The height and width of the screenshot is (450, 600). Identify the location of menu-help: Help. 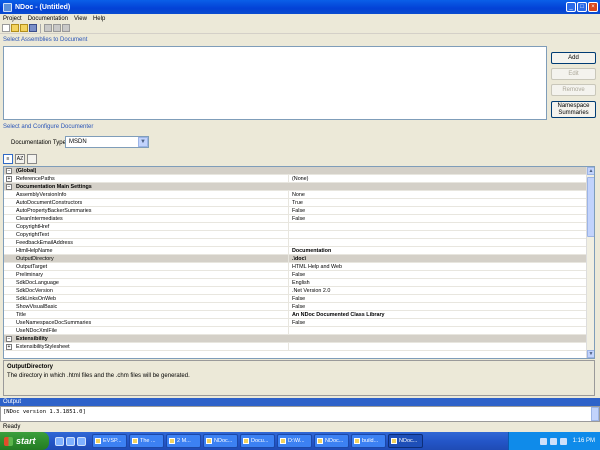
(99, 19).